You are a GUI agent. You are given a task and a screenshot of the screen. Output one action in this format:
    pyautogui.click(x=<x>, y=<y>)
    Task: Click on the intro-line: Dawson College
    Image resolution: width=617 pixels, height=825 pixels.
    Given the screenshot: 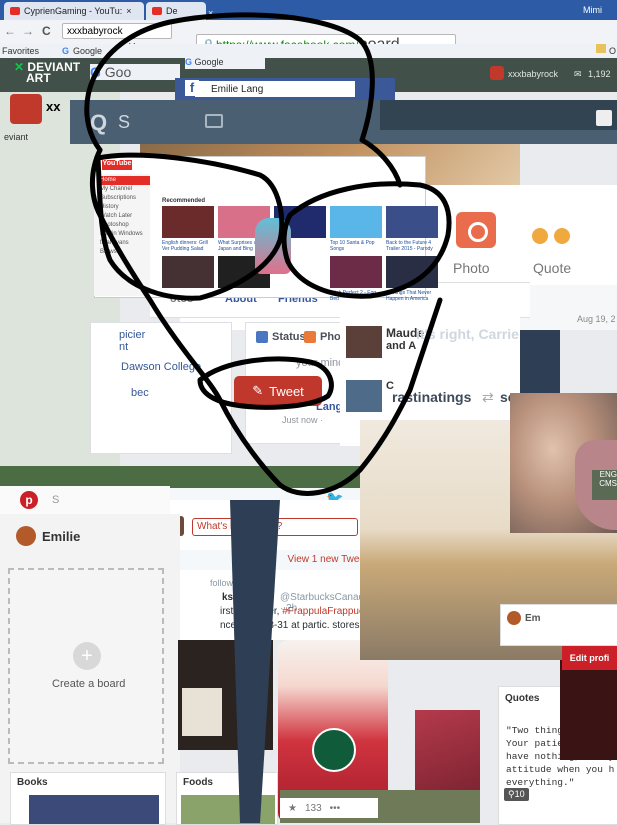 What is the action you would take?
    pyautogui.click(x=161, y=363)
    